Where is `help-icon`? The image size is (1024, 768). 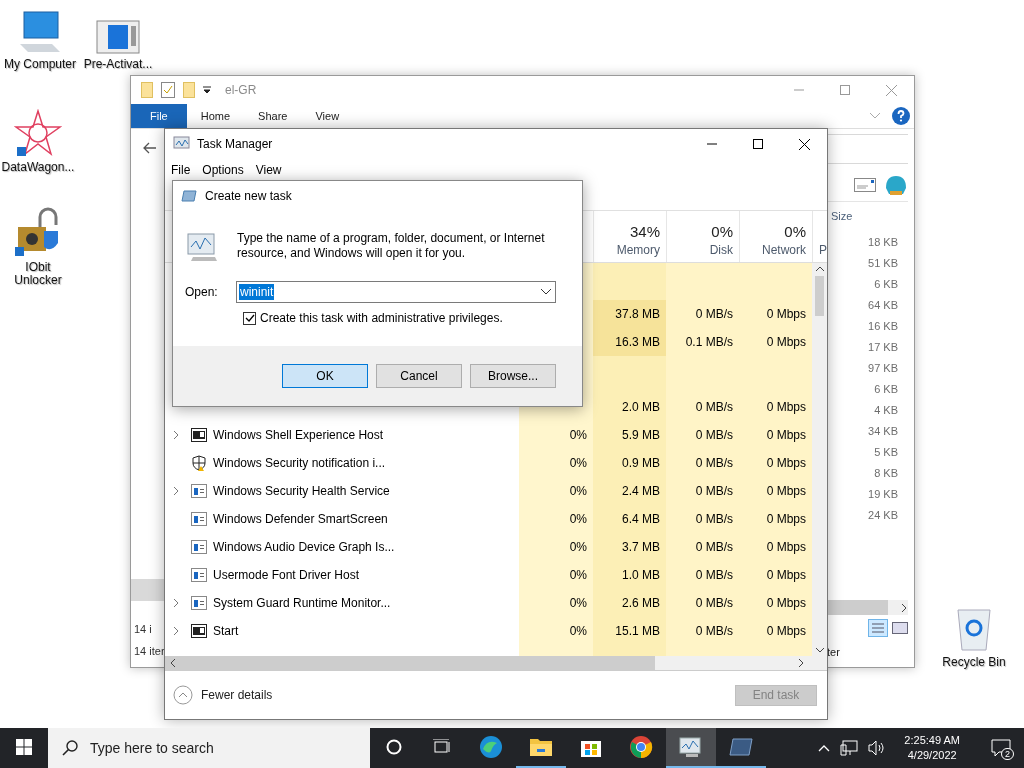 help-icon is located at coordinates (901, 116).